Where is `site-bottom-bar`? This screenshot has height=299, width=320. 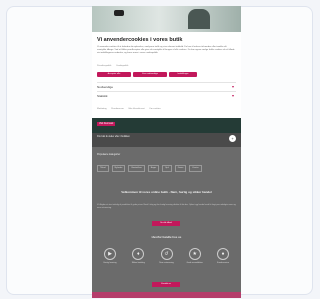 site-bottom-bar is located at coordinates (166, 295).